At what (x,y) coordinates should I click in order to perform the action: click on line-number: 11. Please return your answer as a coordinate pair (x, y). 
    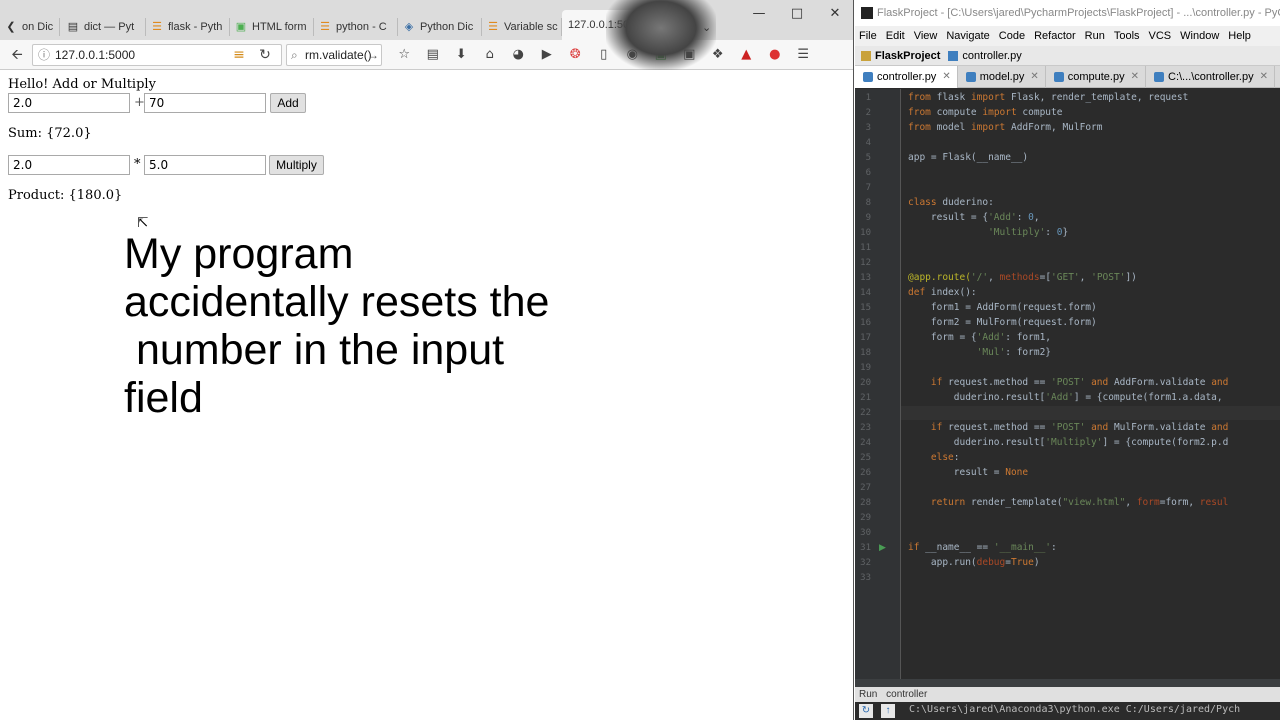
    Looking at the image, I should click on (865, 248).